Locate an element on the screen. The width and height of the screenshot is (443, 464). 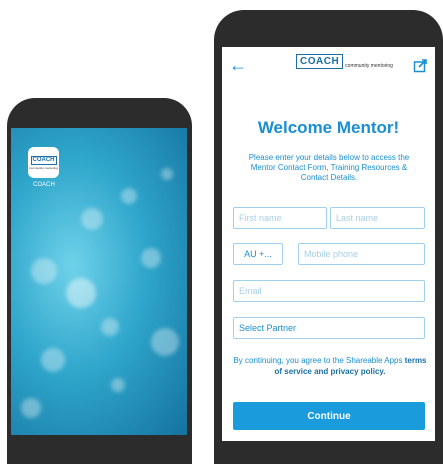
share-icon is located at coordinates (421, 65).